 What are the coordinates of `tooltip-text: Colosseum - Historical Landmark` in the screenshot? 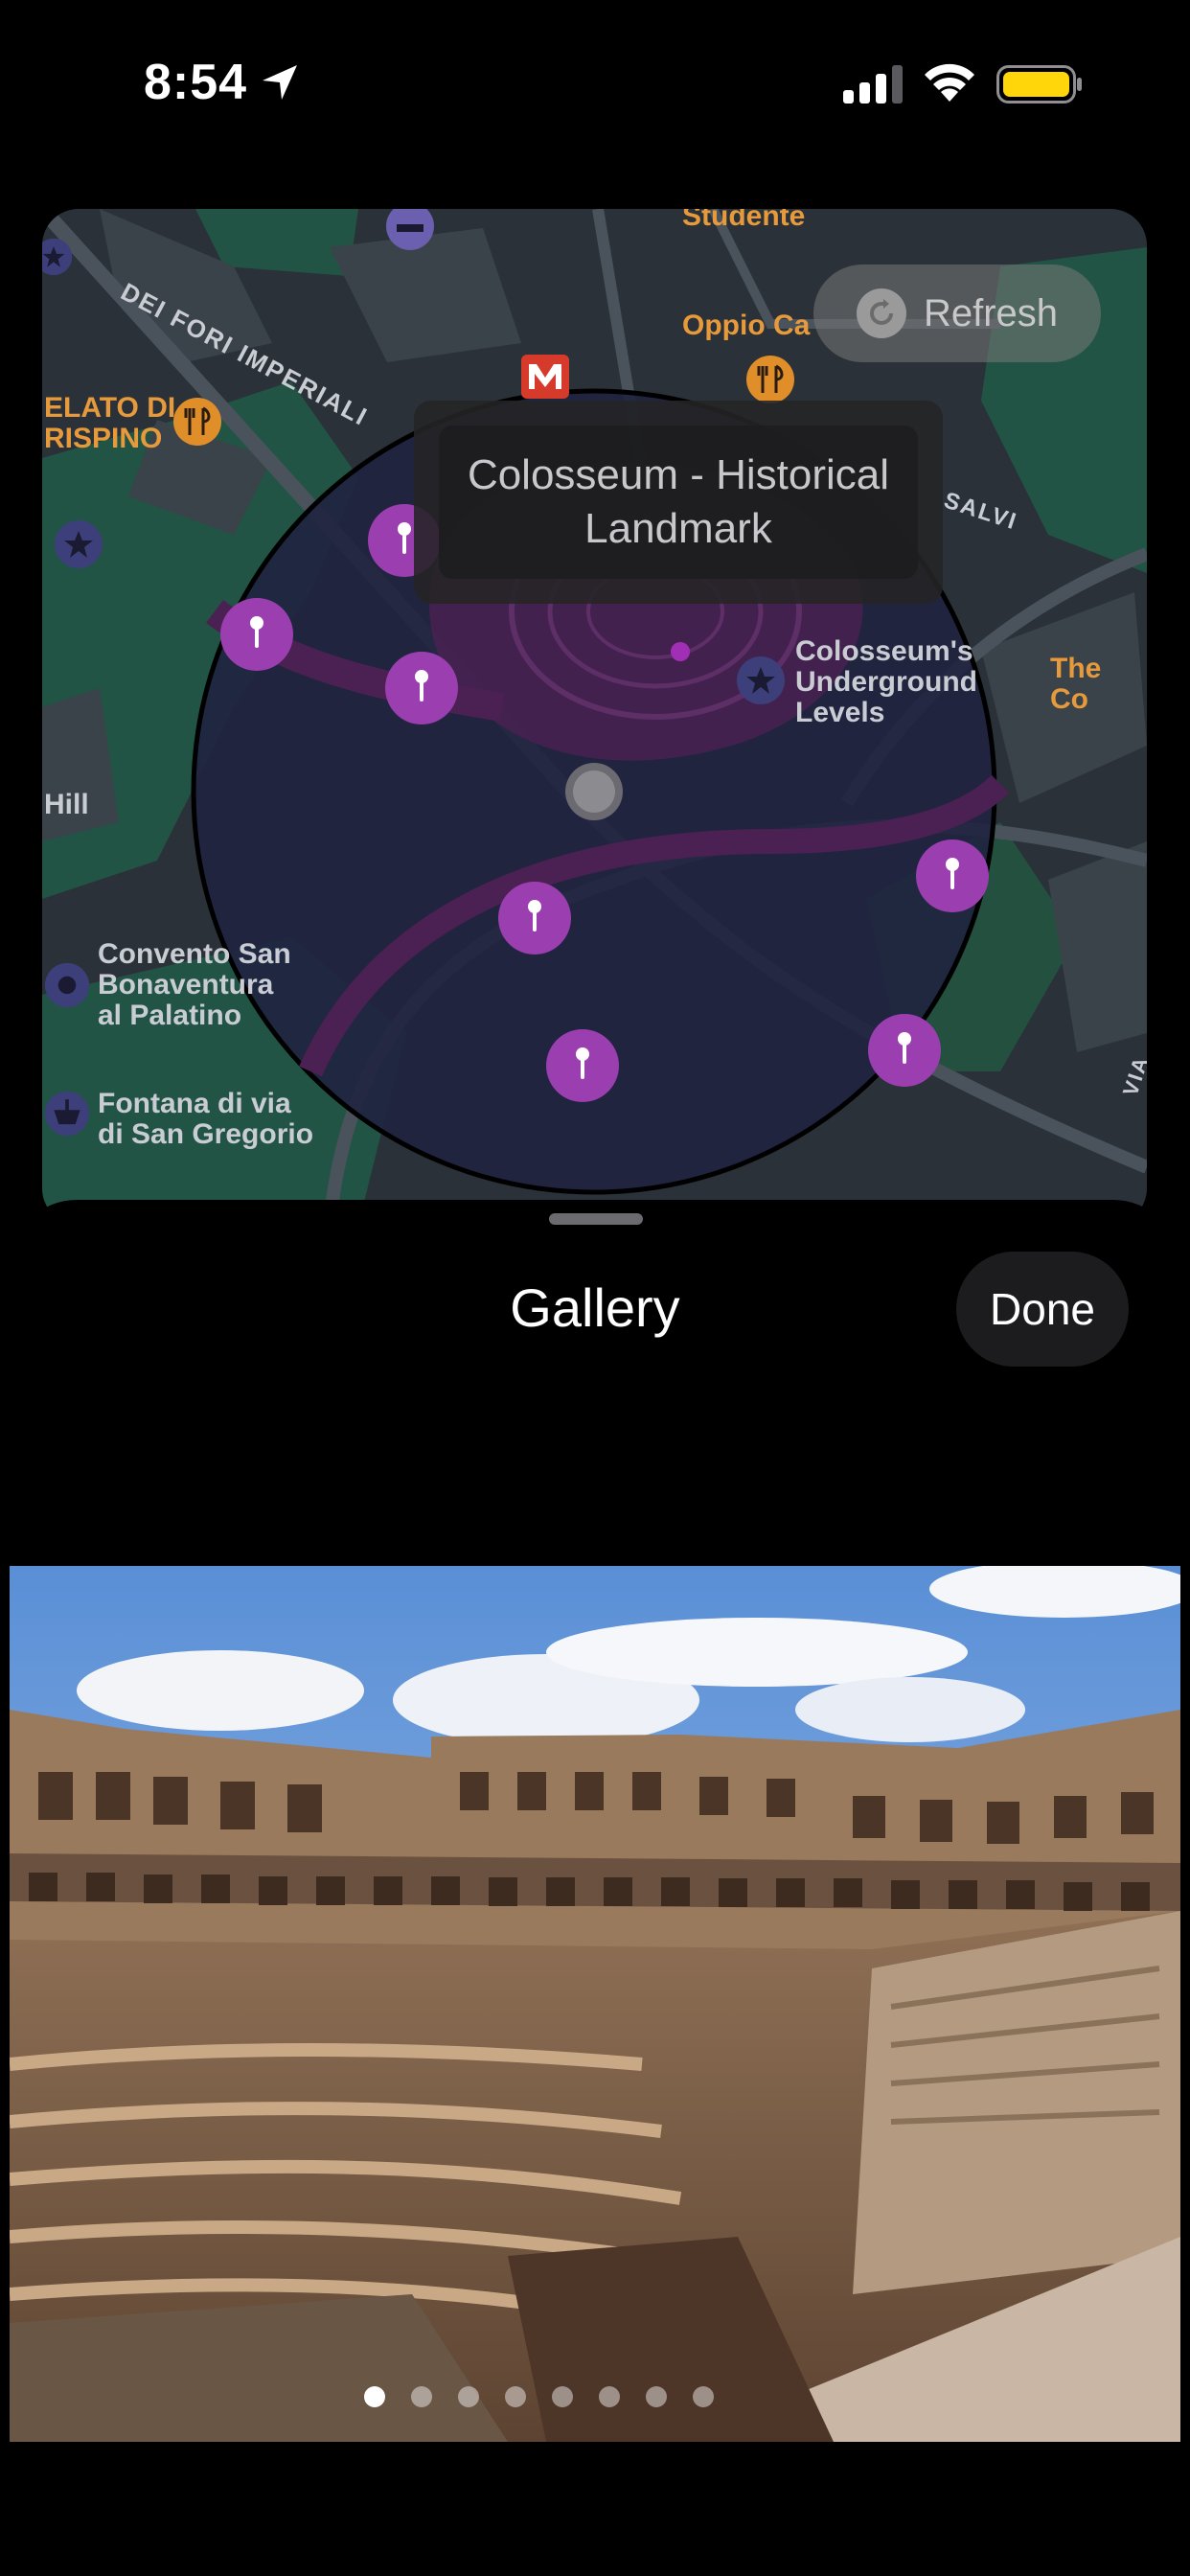 It's located at (679, 502).